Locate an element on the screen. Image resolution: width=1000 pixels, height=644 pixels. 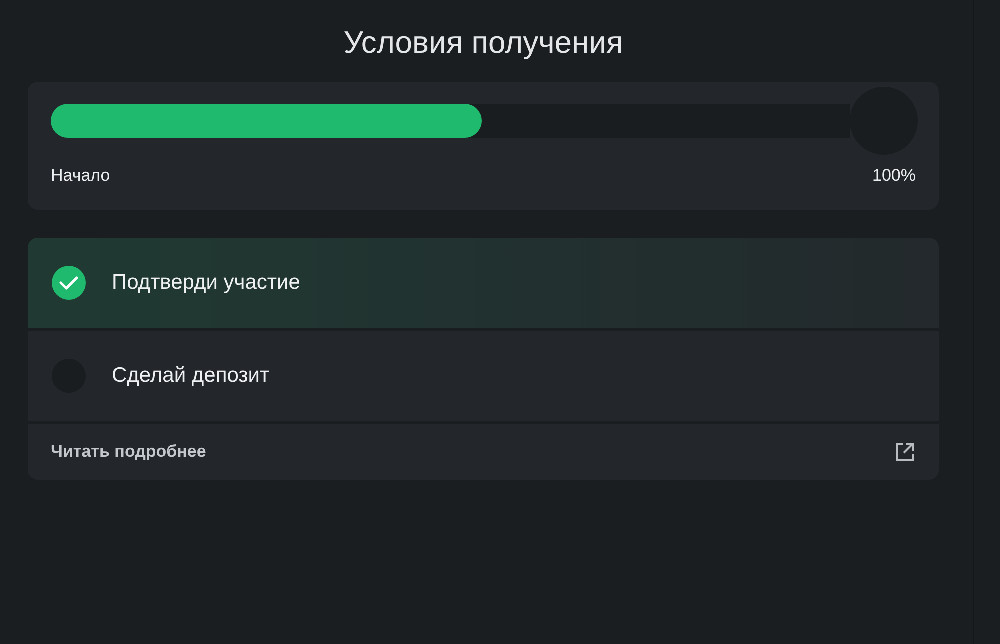
start-label: Начало is located at coordinates (80, 176).